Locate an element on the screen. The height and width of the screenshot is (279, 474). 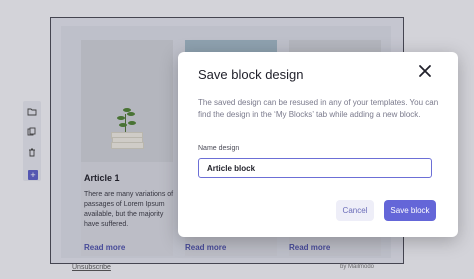
close-icon is located at coordinates (425, 71).